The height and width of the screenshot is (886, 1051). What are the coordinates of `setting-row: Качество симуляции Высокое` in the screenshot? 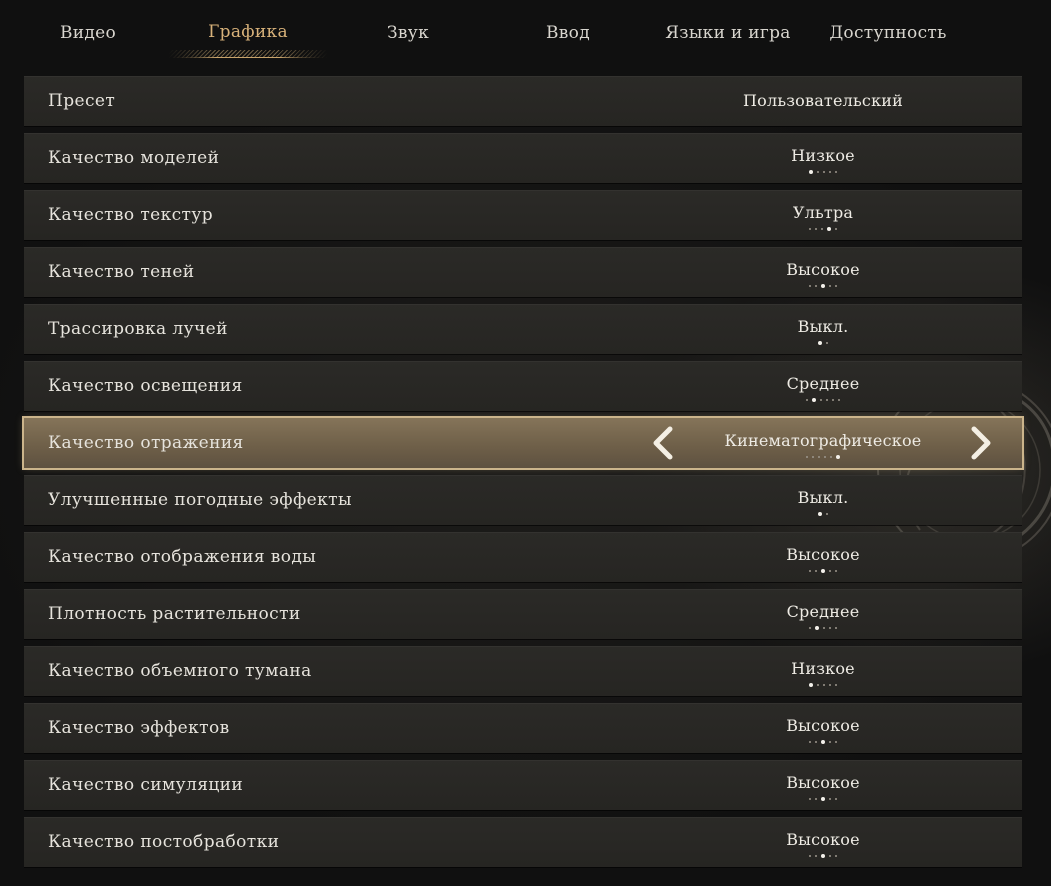 It's located at (523, 785).